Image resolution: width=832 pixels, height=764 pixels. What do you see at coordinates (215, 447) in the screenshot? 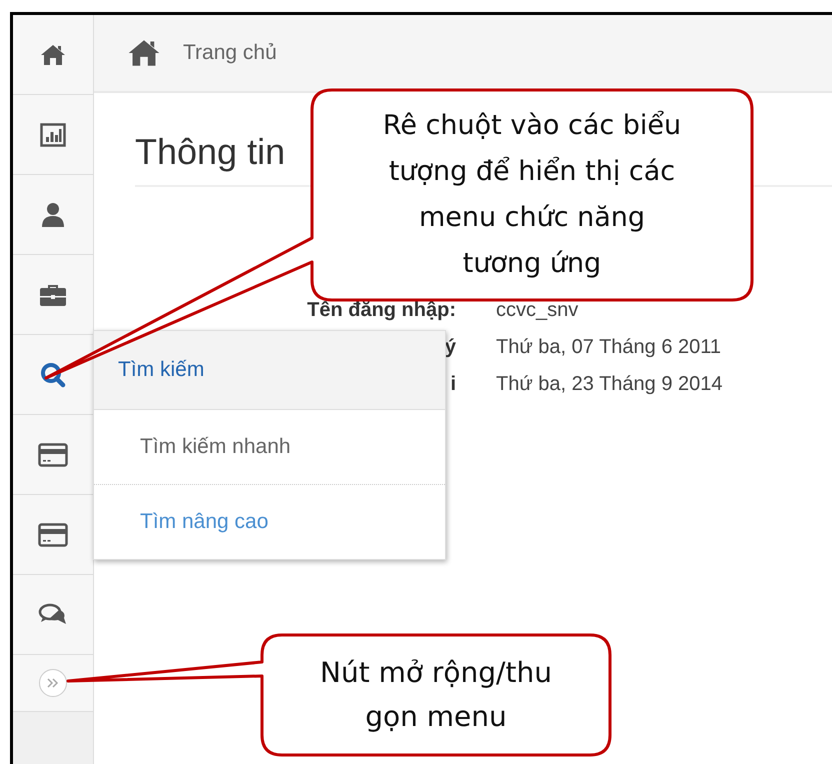
I see `menu-item: Tìm kiếm nhanh` at bounding box center [215, 447].